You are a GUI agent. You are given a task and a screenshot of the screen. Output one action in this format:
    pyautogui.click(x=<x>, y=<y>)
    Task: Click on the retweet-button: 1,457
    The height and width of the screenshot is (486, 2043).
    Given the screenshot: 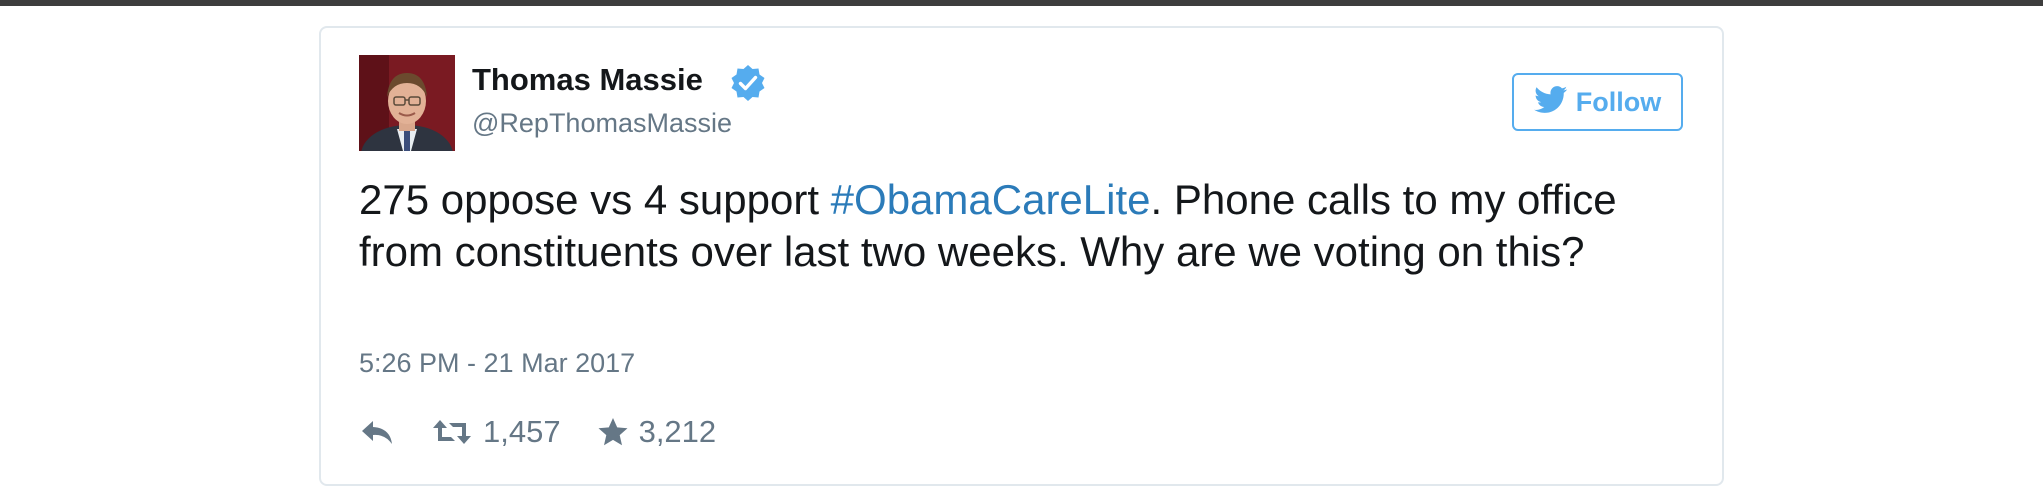 What is the action you would take?
    pyautogui.click(x=496, y=432)
    